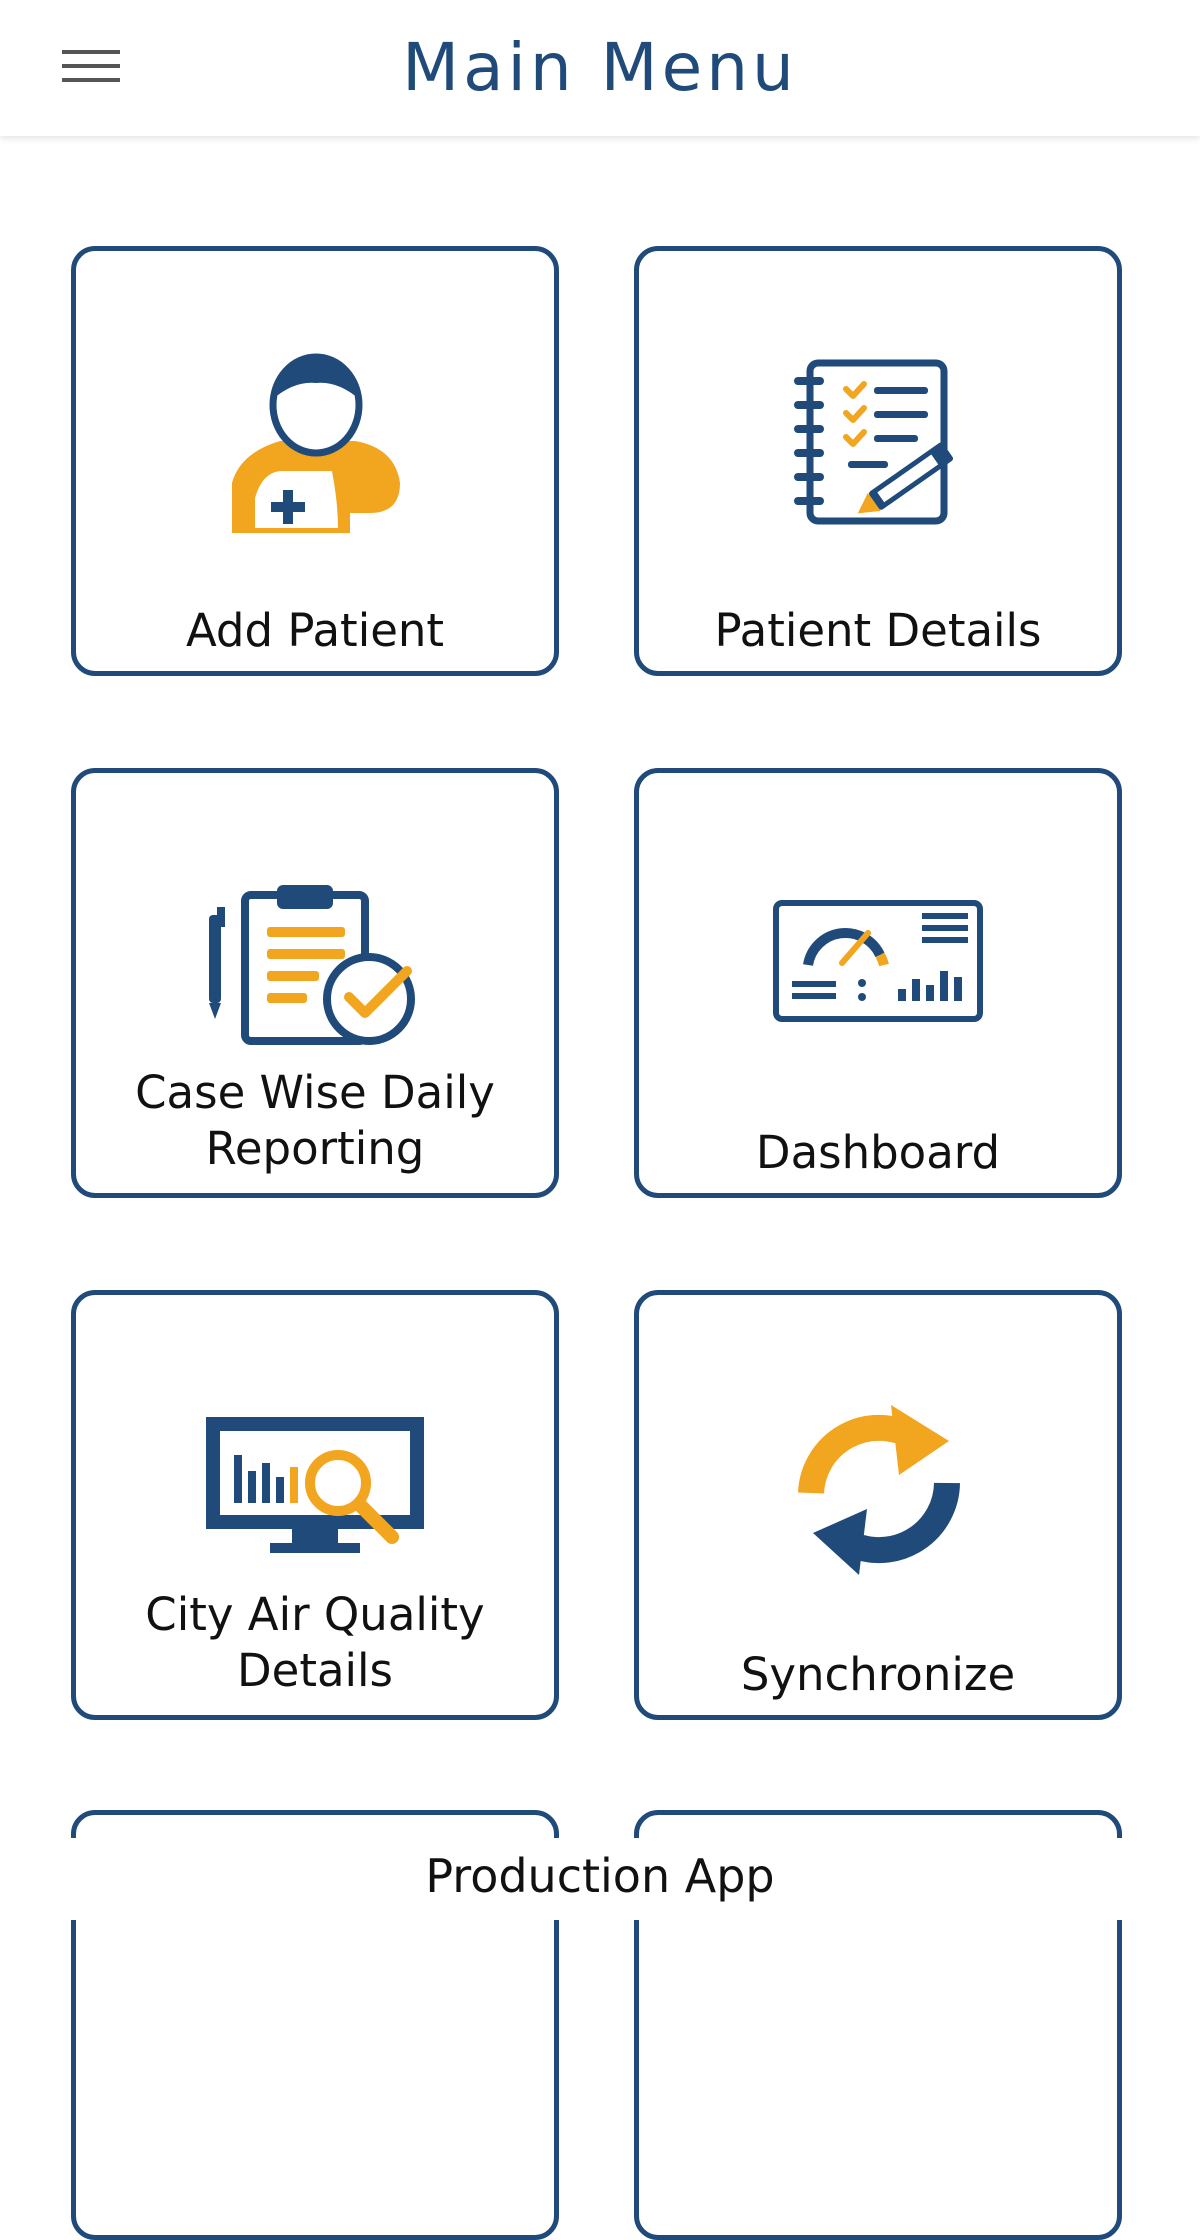 The height and width of the screenshot is (2240, 1200). What do you see at coordinates (312, 965) in the screenshot?
I see `clipboard-clock-icon` at bounding box center [312, 965].